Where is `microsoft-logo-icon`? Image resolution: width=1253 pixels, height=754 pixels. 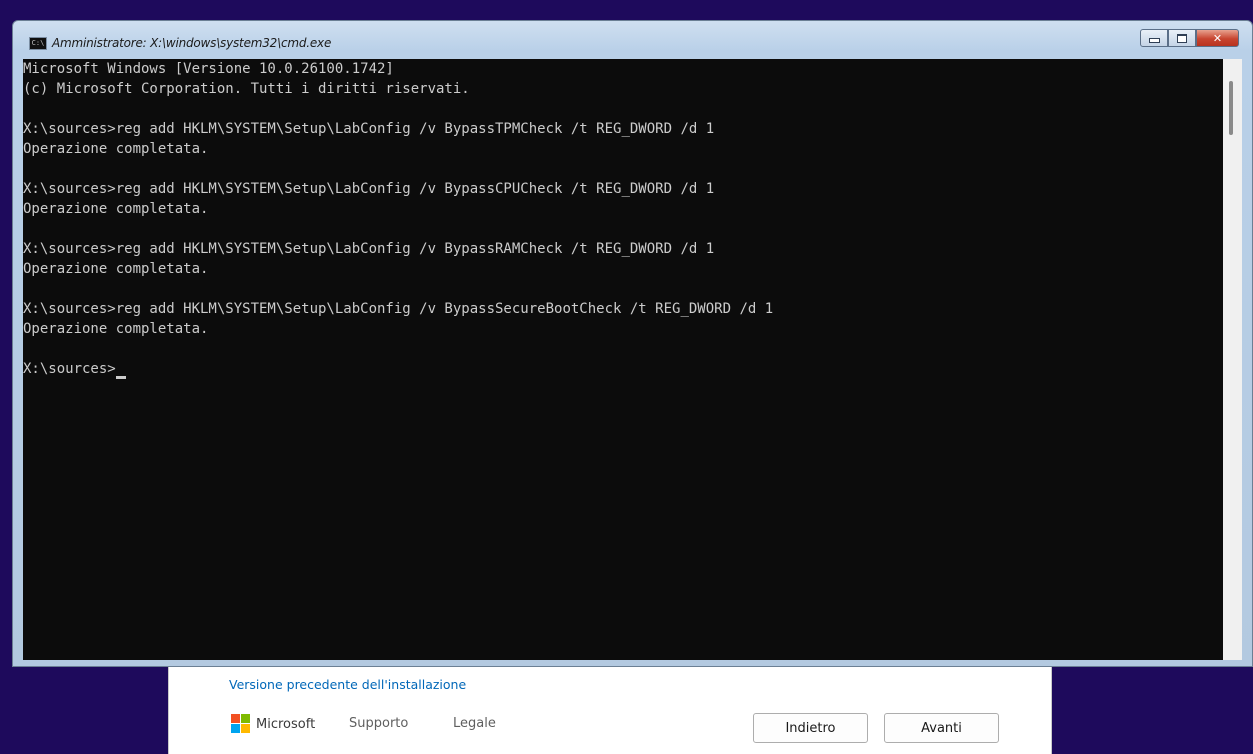 microsoft-logo-icon is located at coordinates (241, 724).